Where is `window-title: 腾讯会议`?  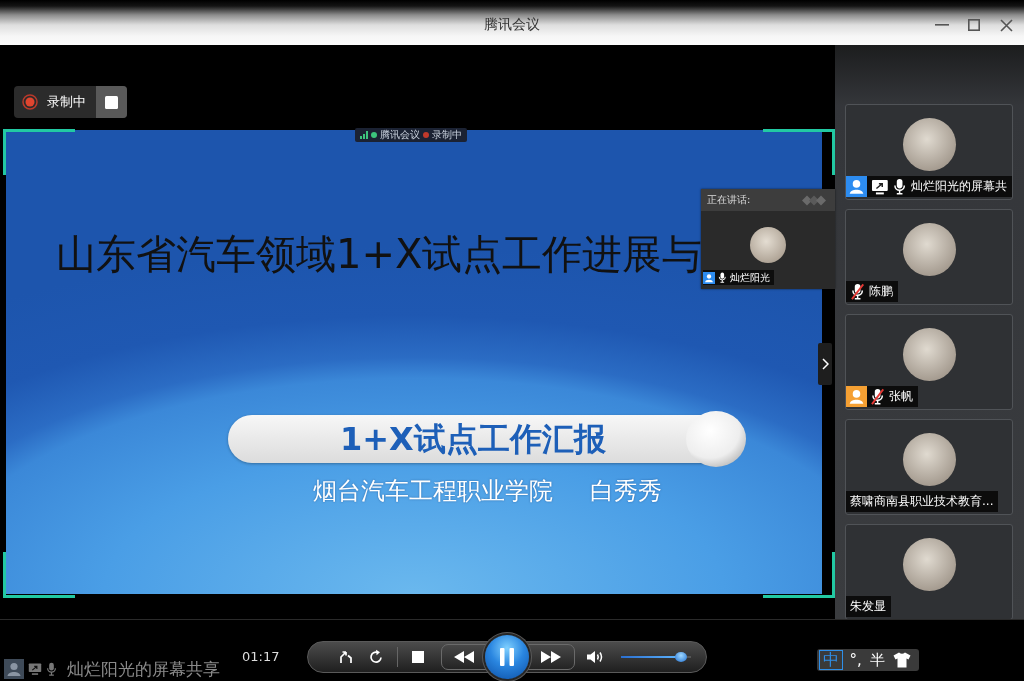 window-title: 腾讯会议 is located at coordinates (512, 24).